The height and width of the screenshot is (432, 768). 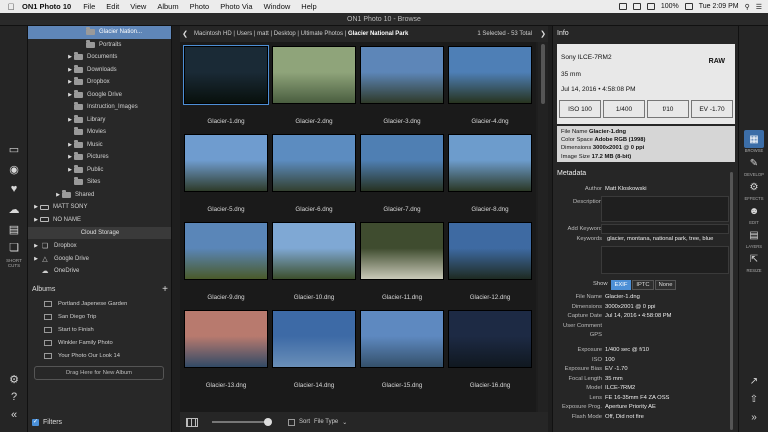 What do you see at coordinates (291, 422) in the screenshot?
I see `sort-checkbox` at bounding box center [291, 422].